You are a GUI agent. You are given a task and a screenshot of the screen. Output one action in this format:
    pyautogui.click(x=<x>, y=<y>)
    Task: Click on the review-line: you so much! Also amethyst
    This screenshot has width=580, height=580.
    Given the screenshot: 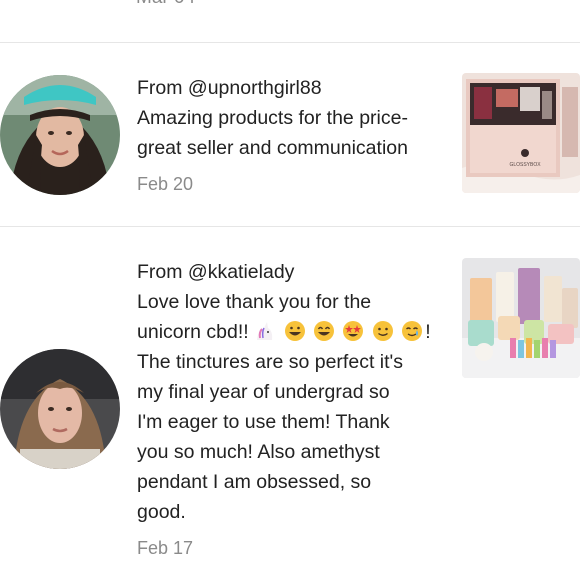 What is the action you would take?
    pyautogui.click(x=258, y=452)
    